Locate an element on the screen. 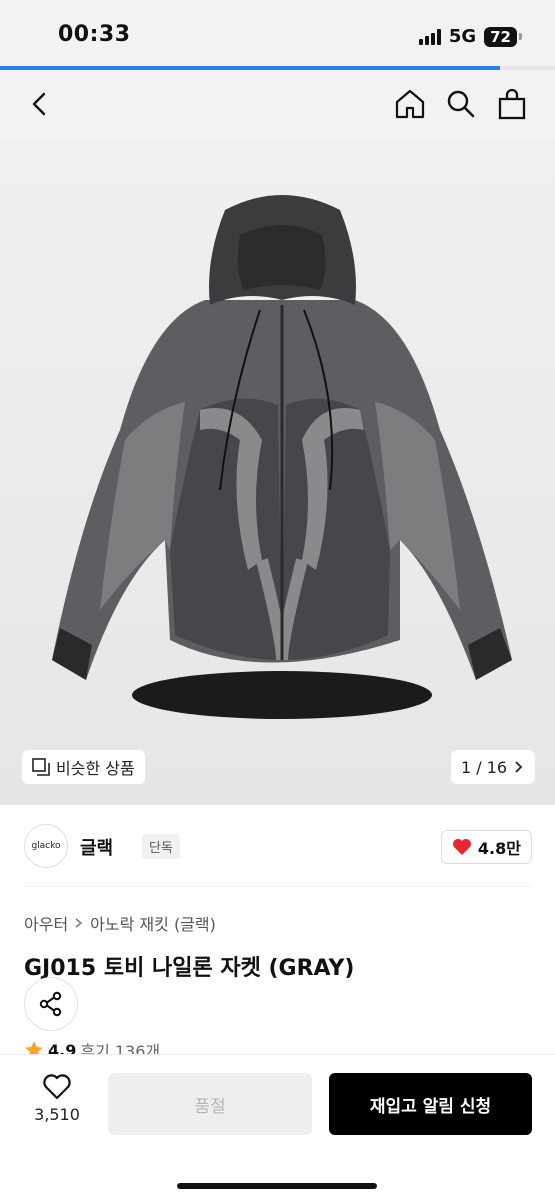  brand-like-count: 4.8만 is located at coordinates (499, 848).